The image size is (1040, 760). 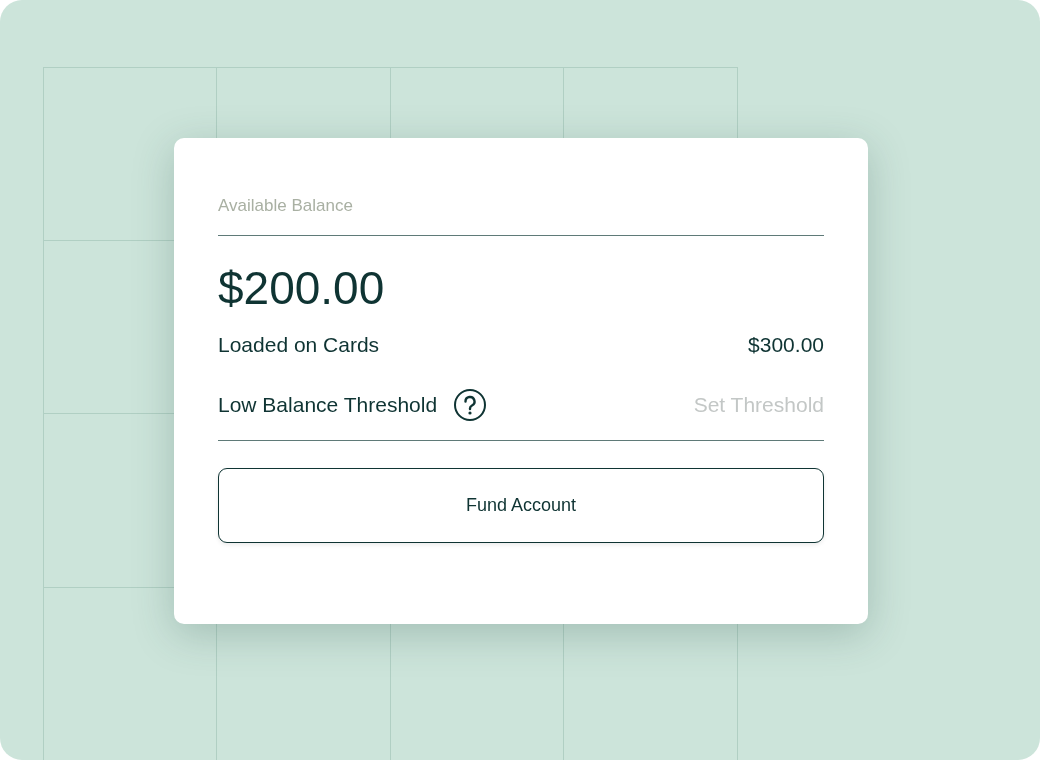 I want to click on row-value: $300.00, so click(x=786, y=345).